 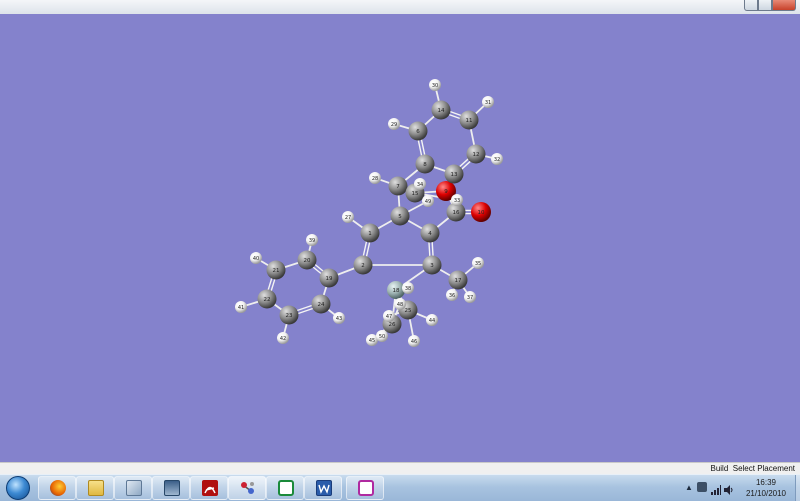 I want to click on status-build-label: Build, so click(x=719, y=468).